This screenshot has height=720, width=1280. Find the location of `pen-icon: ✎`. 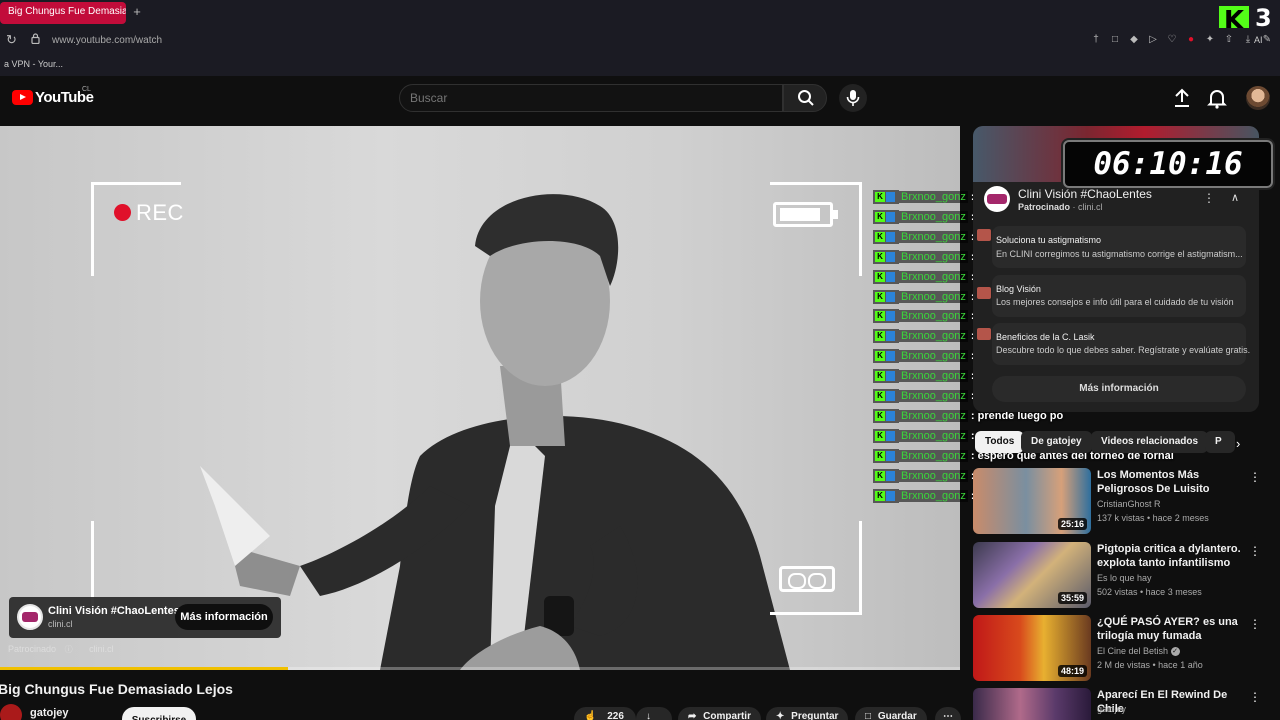

pen-icon: ✎ is located at coordinates (1267, 40).